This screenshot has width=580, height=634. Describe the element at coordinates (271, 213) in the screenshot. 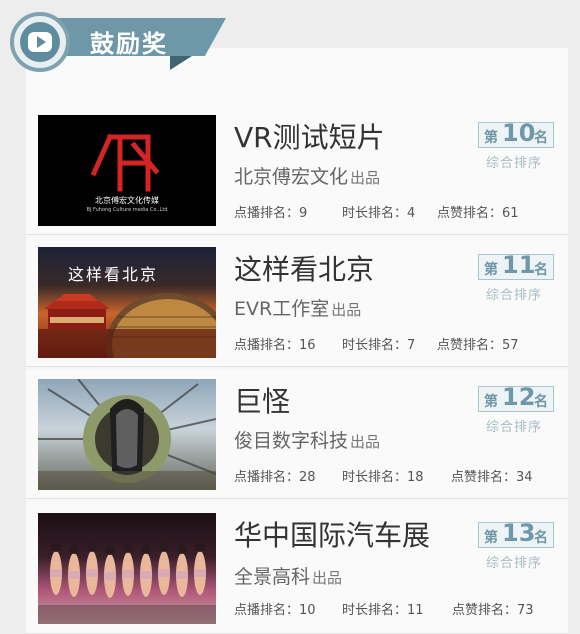

I see `stat-views-rank: 点播排名：9` at that location.